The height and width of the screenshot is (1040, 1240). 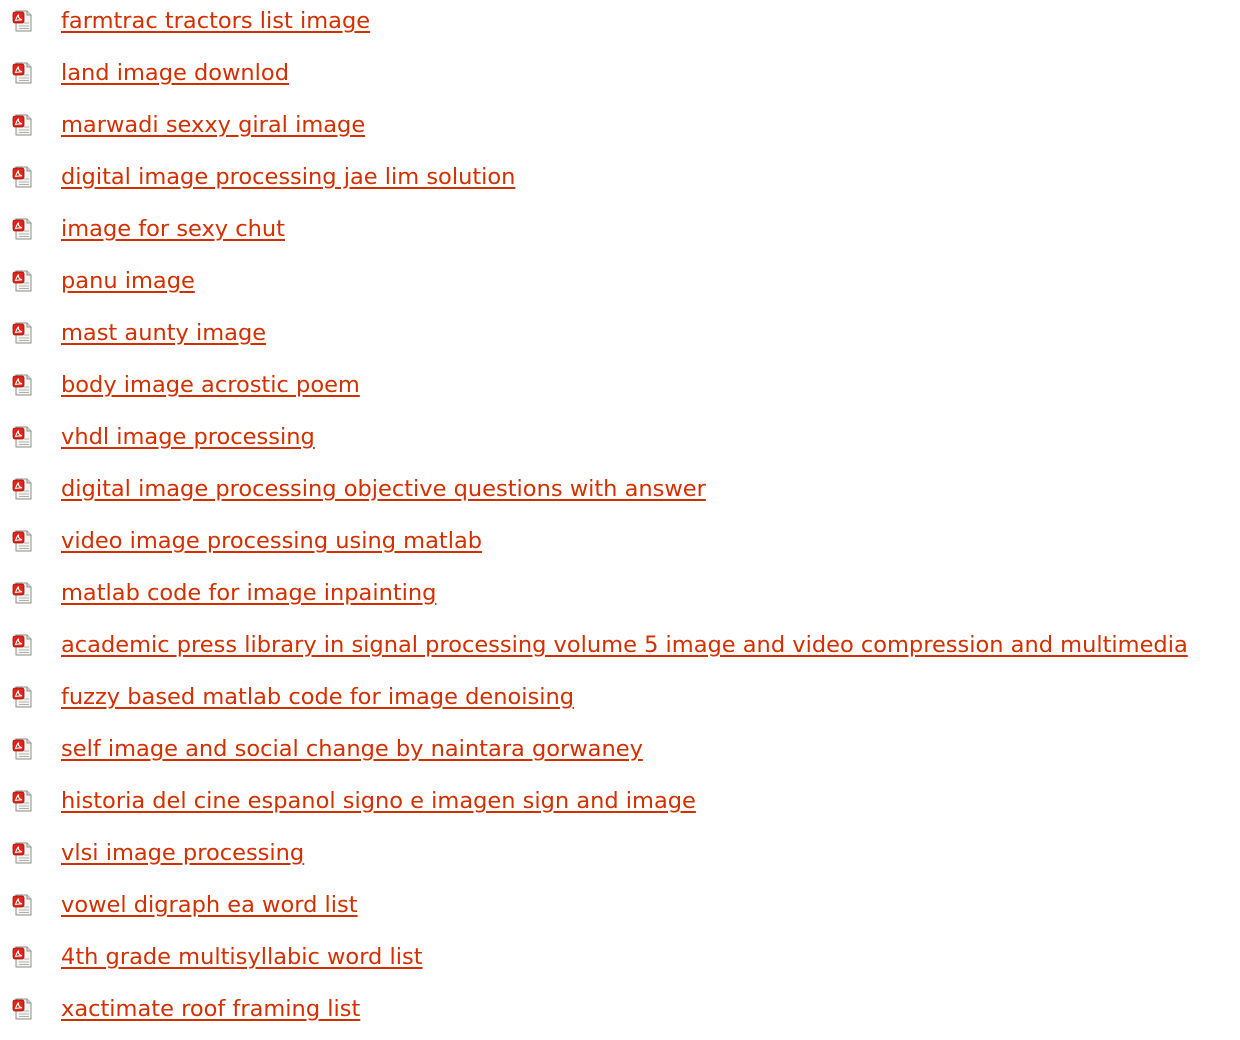 I want to click on pdf-link: video image processing using matlab, so click(x=271, y=541).